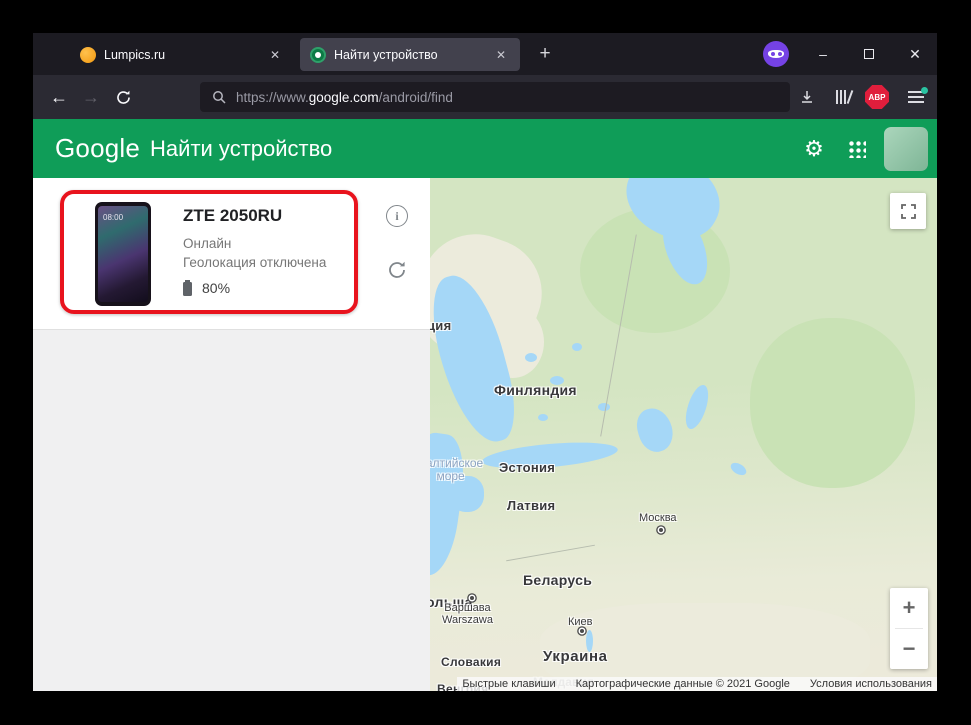 Image resolution: width=971 pixels, height=725 pixels. I want to click on page-title: Найти устройство, so click(241, 148).